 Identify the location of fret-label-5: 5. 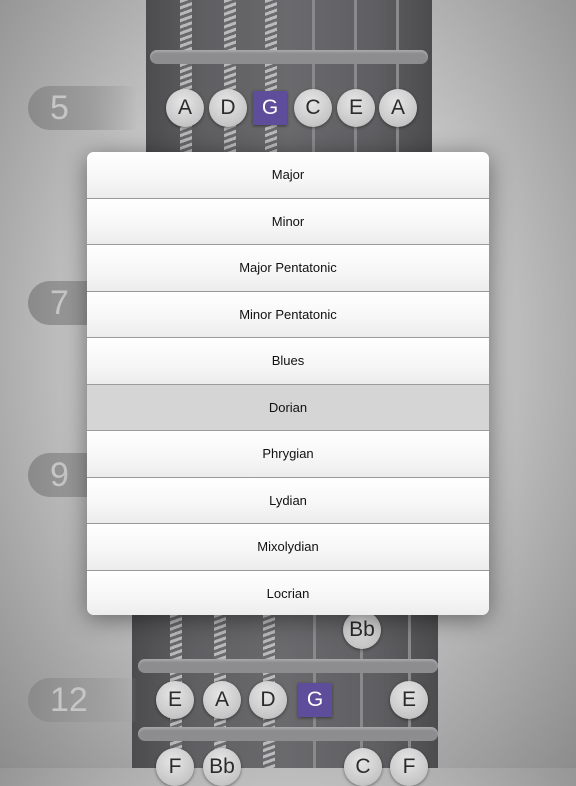
(83, 108).